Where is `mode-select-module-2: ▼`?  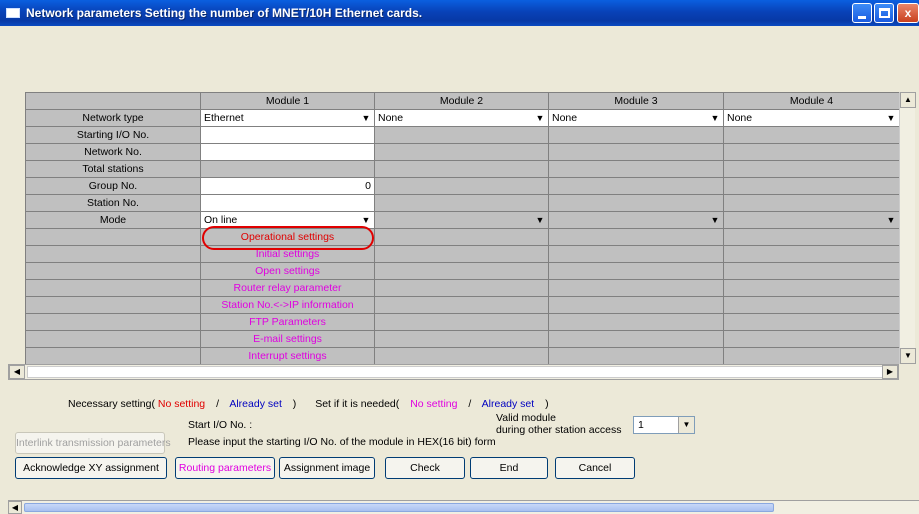 mode-select-module-2: ▼ is located at coordinates (461, 220).